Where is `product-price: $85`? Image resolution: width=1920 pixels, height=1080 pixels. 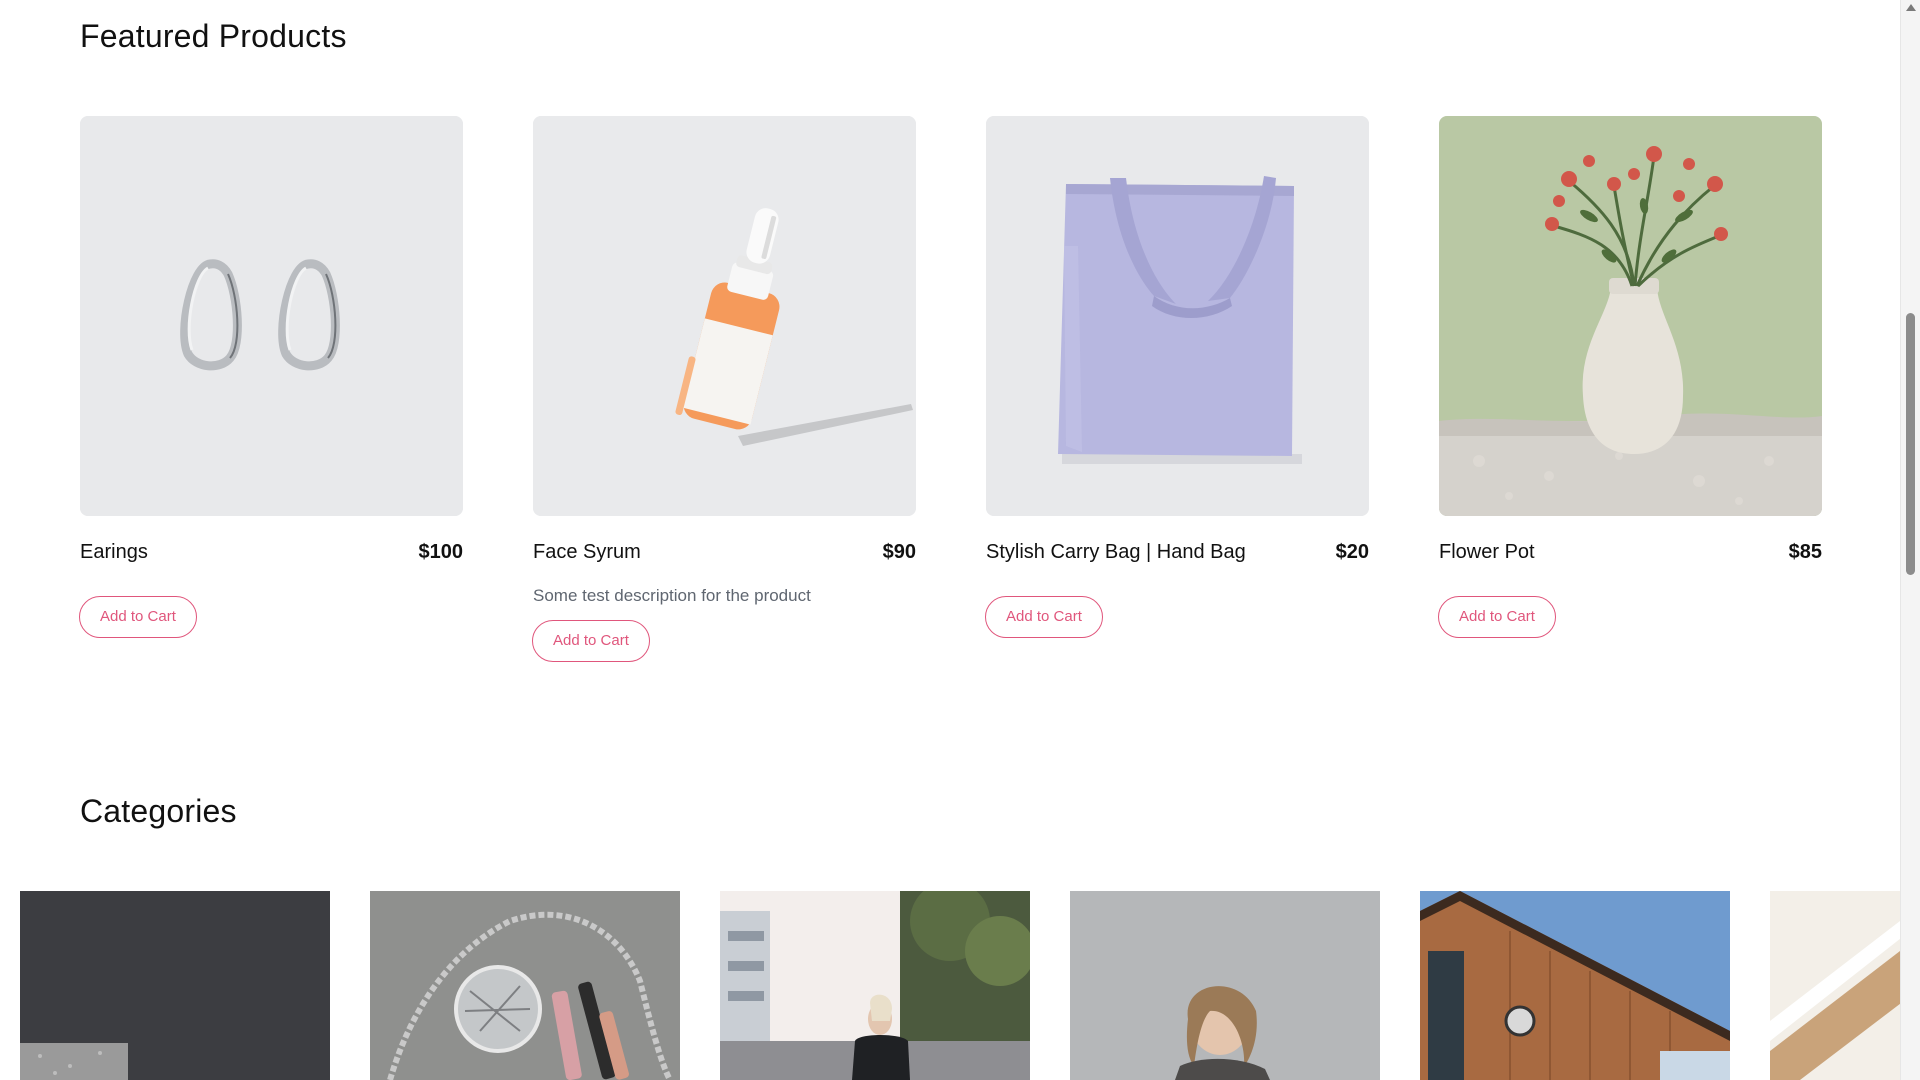
product-price: $85 is located at coordinates (1805, 551).